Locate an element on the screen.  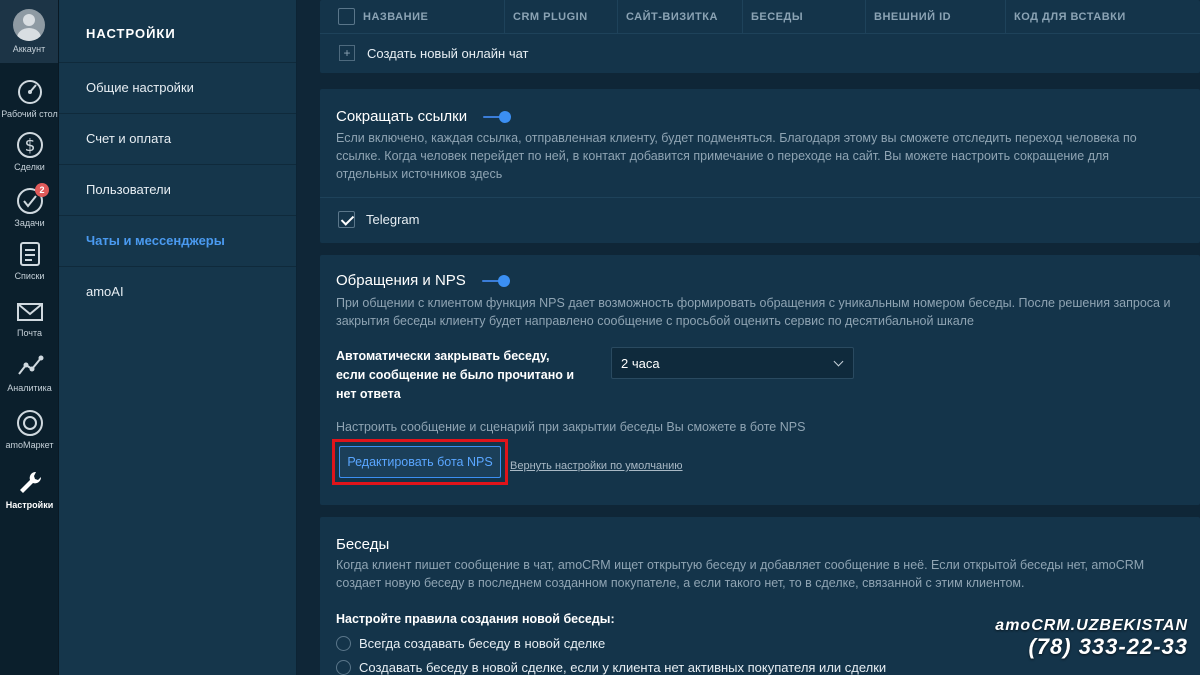
brand-watermark: amoCRM.UZBEKISTAN (78) 333-22-33 is located at coordinates (1091, 638).